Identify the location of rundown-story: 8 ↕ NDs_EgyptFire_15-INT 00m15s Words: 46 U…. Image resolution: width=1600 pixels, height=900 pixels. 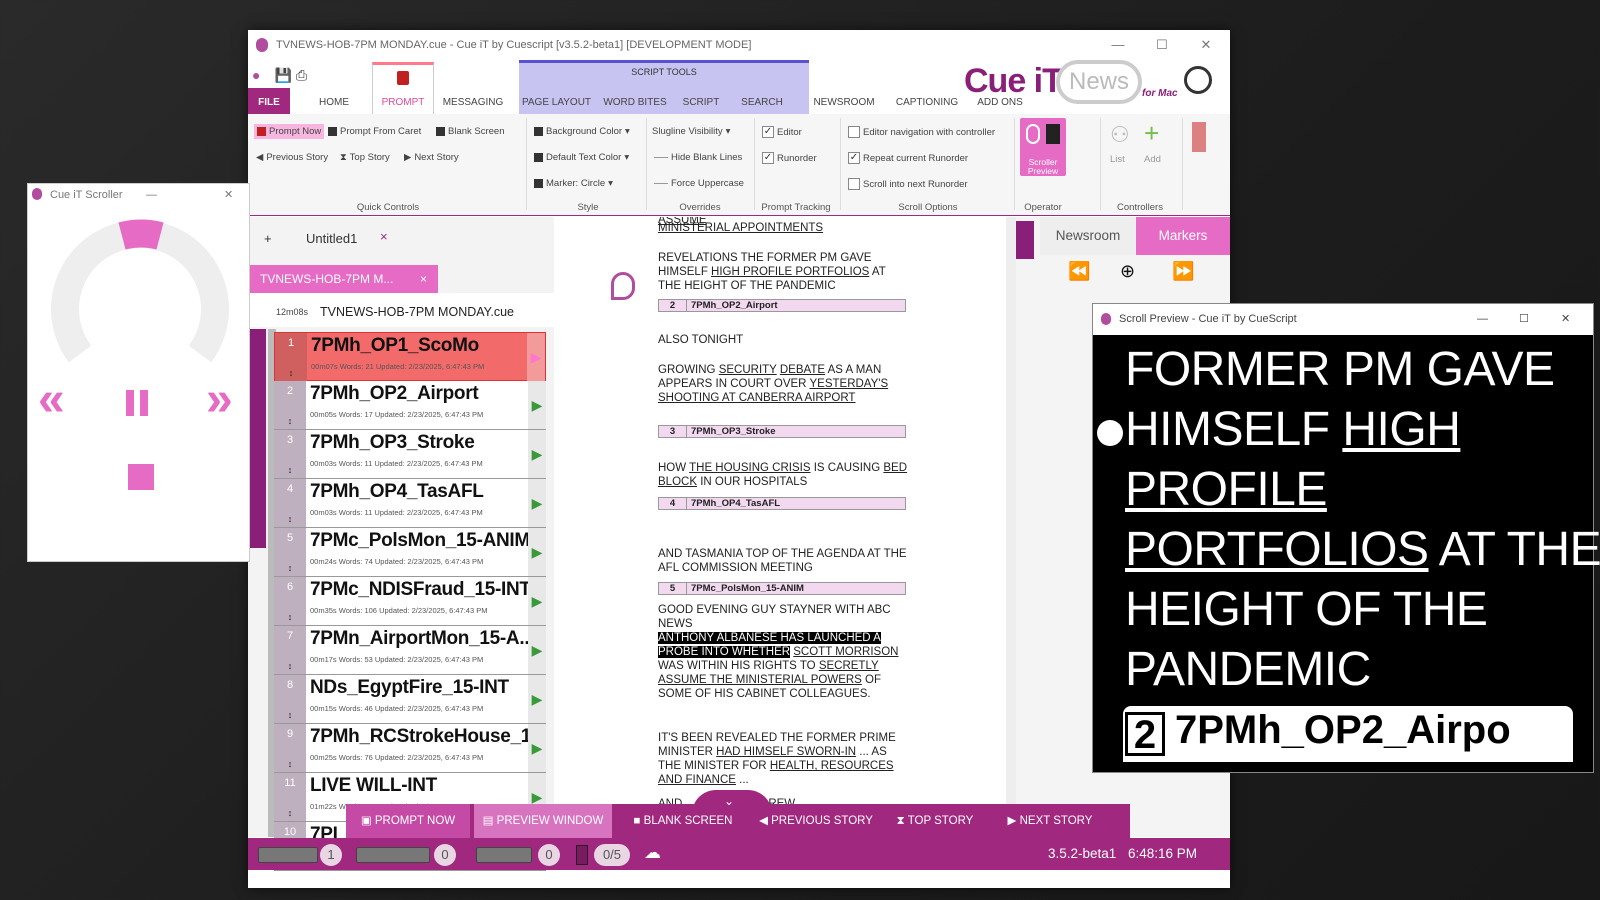
(410, 699).